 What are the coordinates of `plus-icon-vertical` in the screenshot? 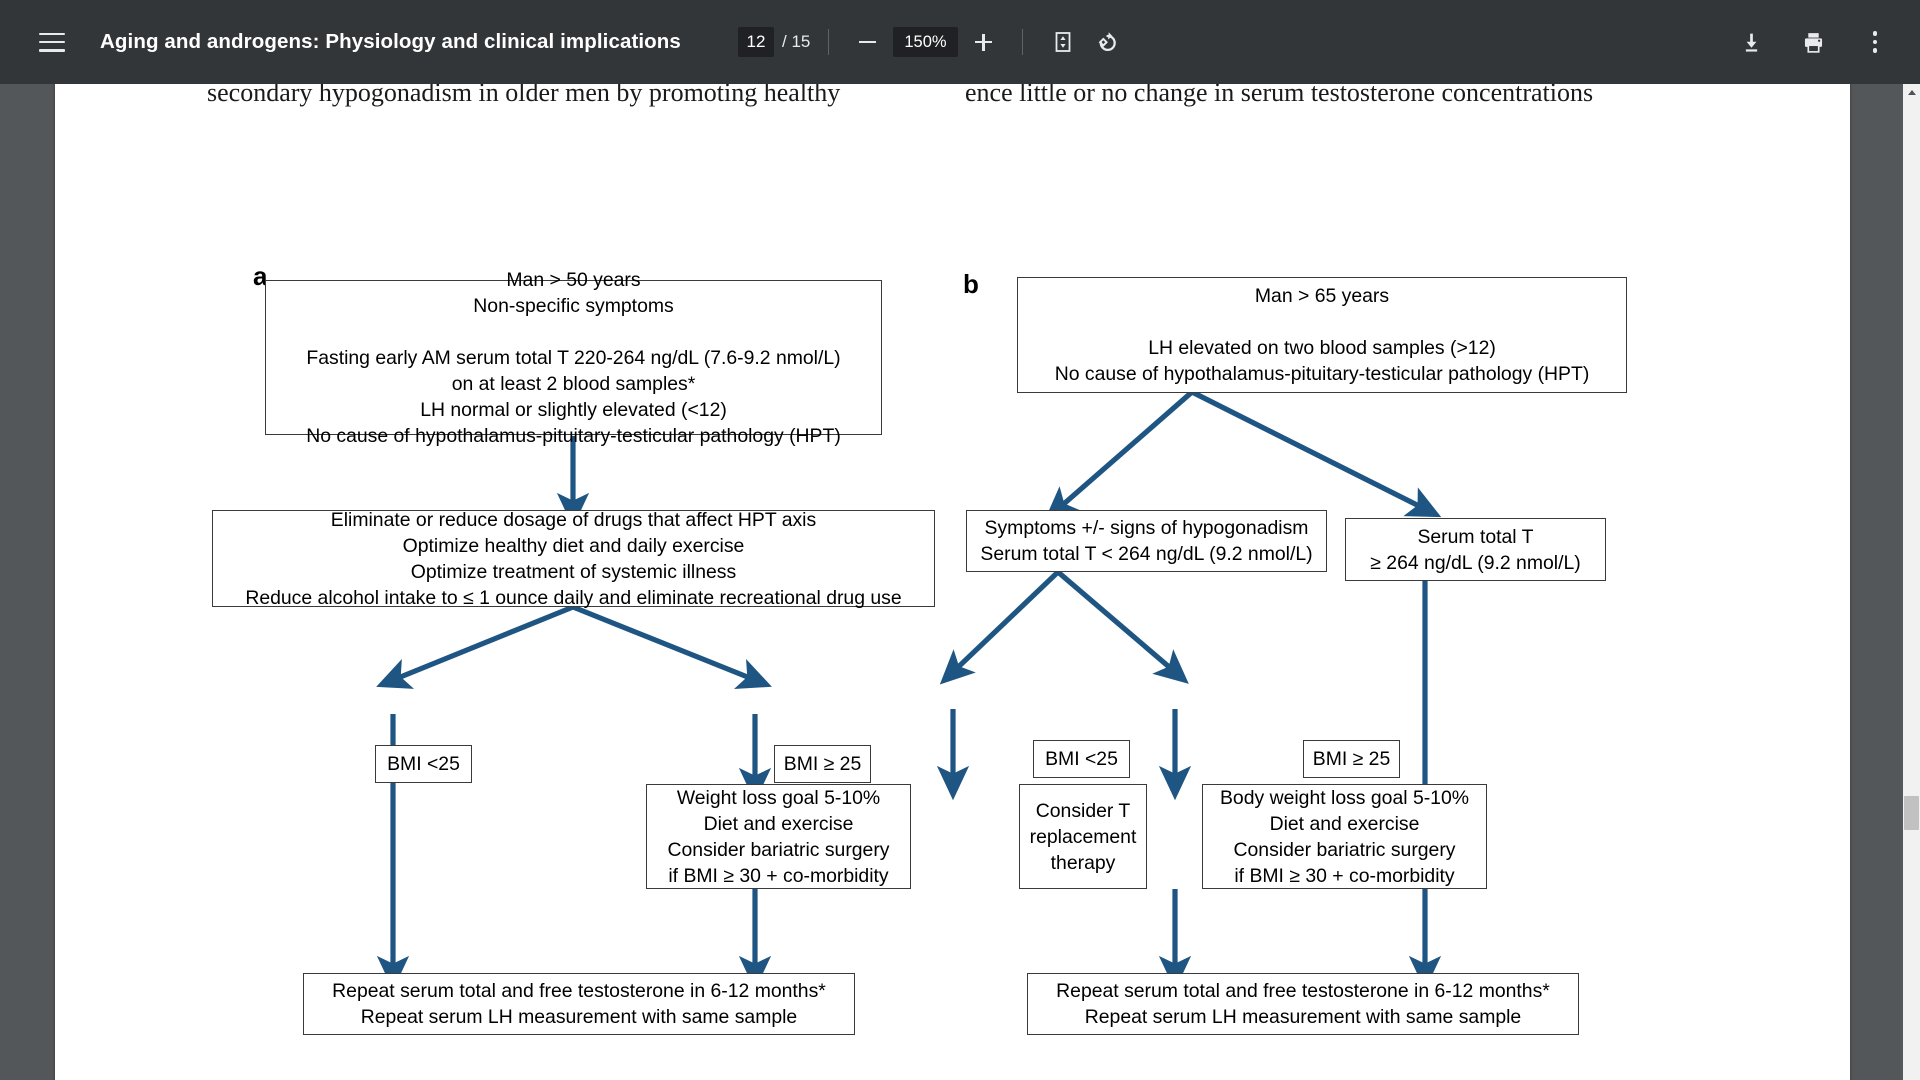 It's located at (983, 42).